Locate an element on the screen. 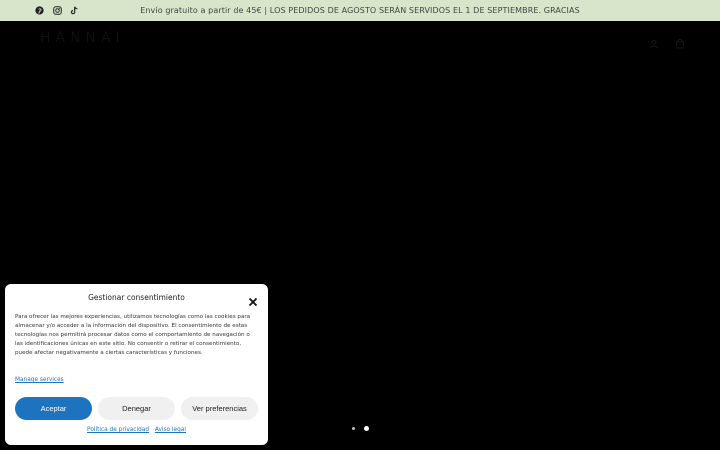 This screenshot has width=720, height=450. account-icon is located at coordinates (654, 41).